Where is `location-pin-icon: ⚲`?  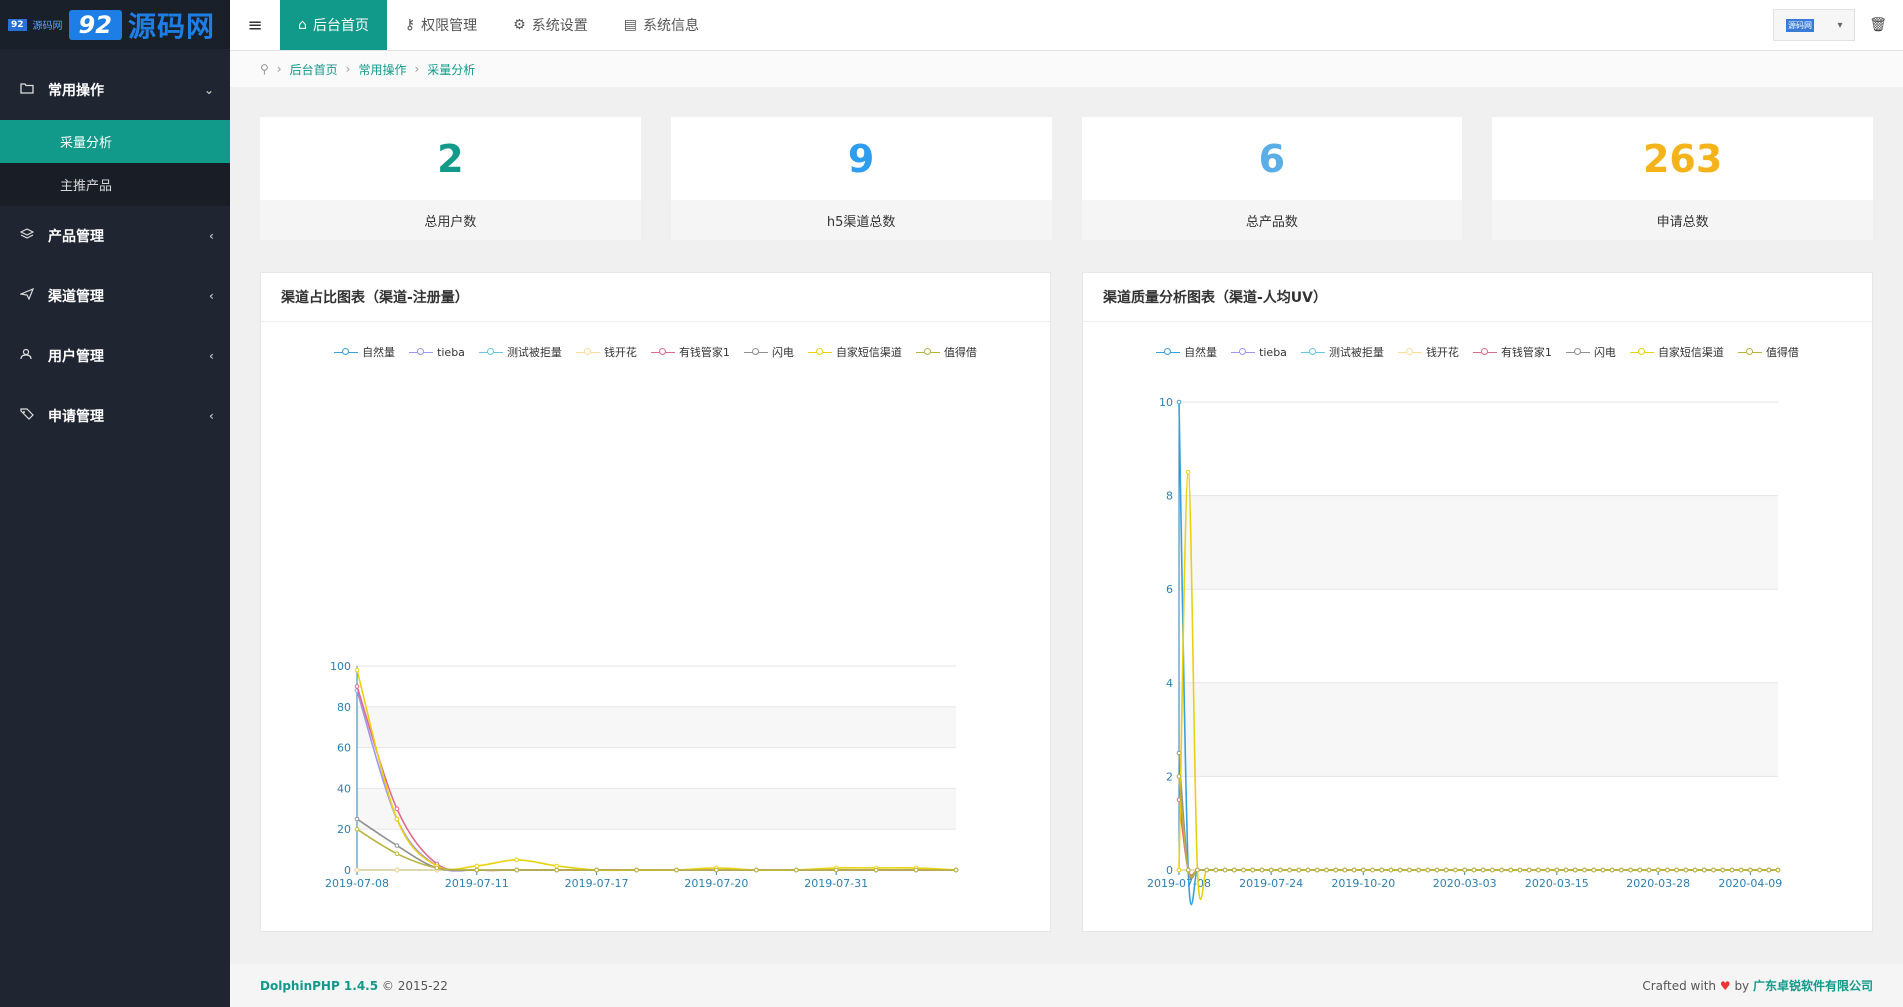
location-pin-icon: ⚲ is located at coordinates (264, 69).